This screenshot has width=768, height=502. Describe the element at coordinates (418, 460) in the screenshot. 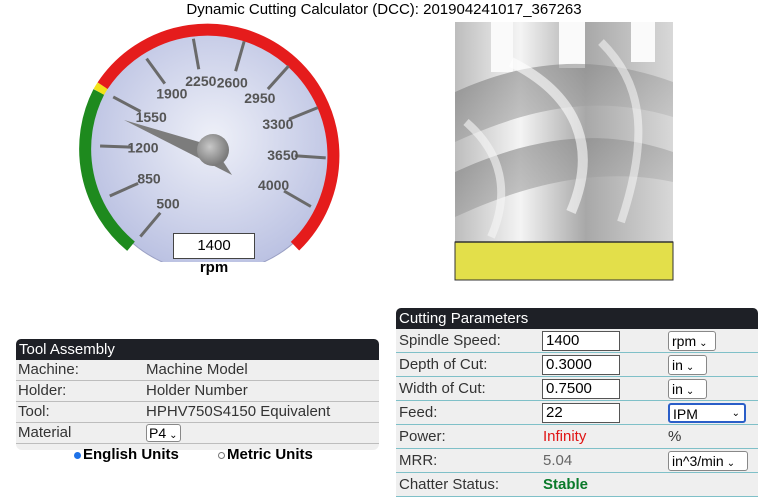

I see `mrr-label: MRR:` at that location.